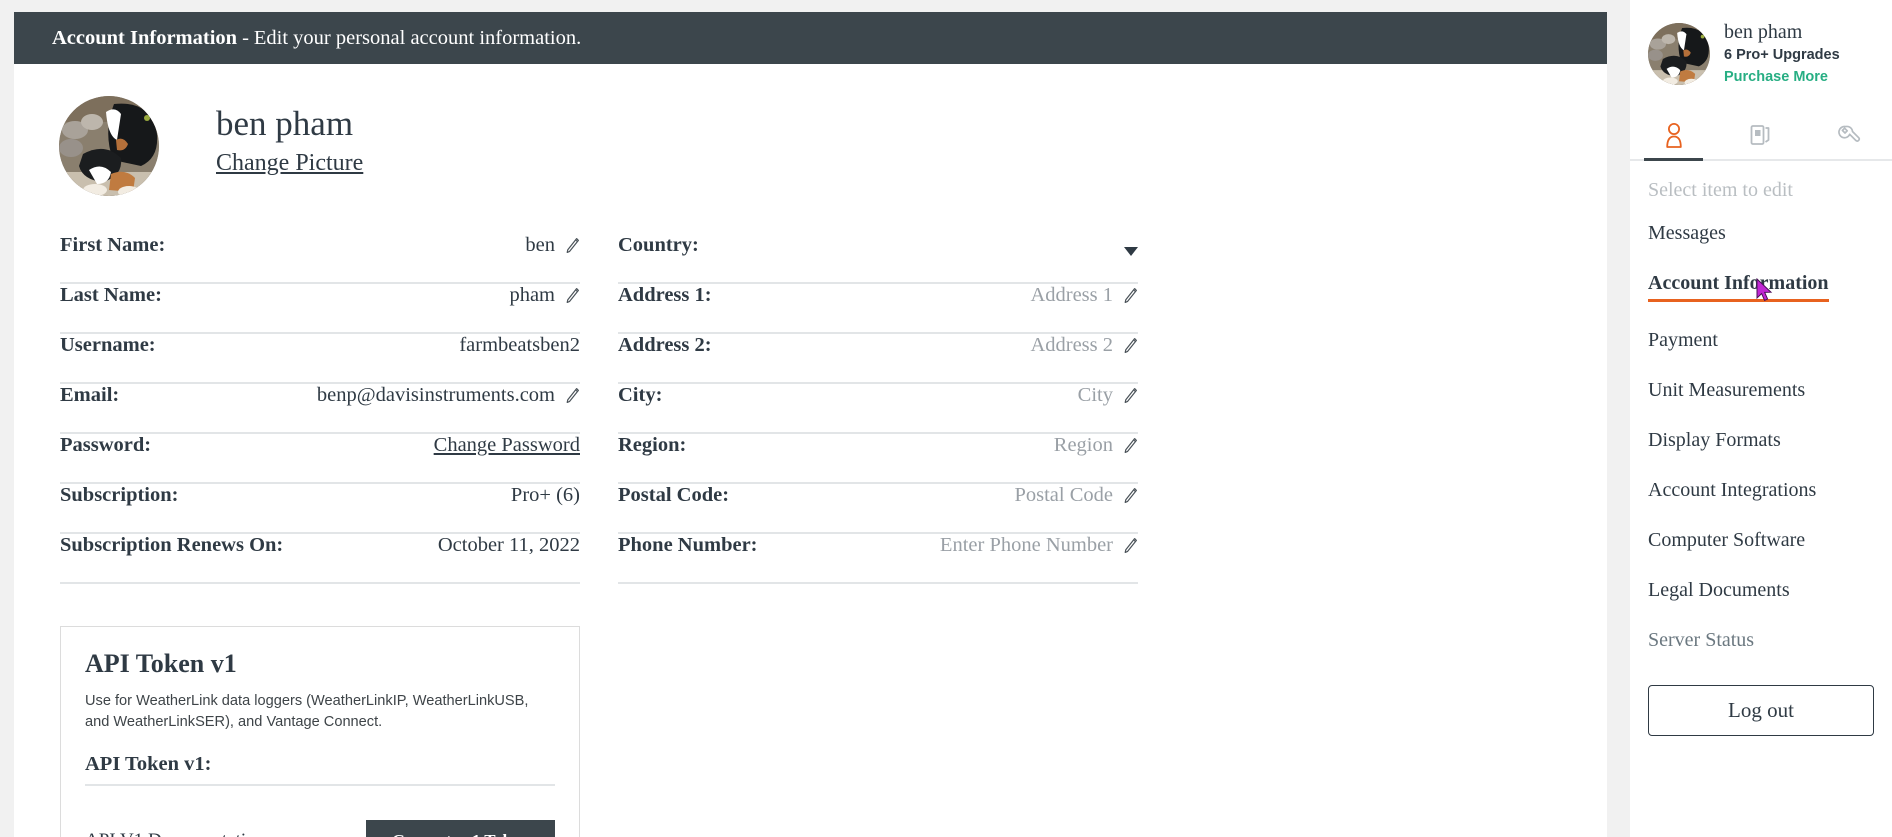  What do you see at coordinates (1714, 440) in the screenshot?
I see `sidebar-item-display-formats: Display Formats` at bounding box center [1714, 440].